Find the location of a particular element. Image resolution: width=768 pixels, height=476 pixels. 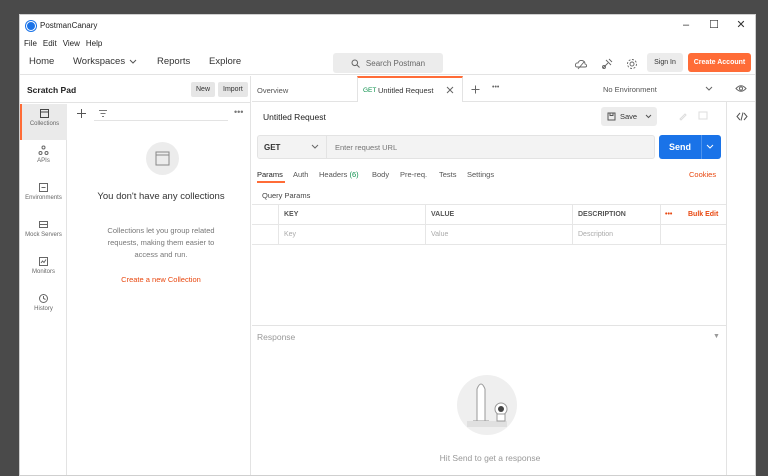

sidebar-item-label: Collections is located at coordinates (44, 124).